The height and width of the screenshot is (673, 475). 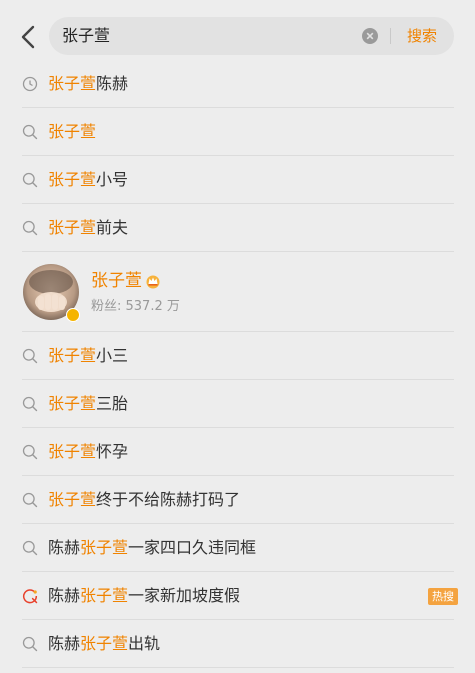 What do you see at coordinates (251, 36) in the screenshot?
I see `search-input: 张子萱 搜索` at bounding box center [251, 36].